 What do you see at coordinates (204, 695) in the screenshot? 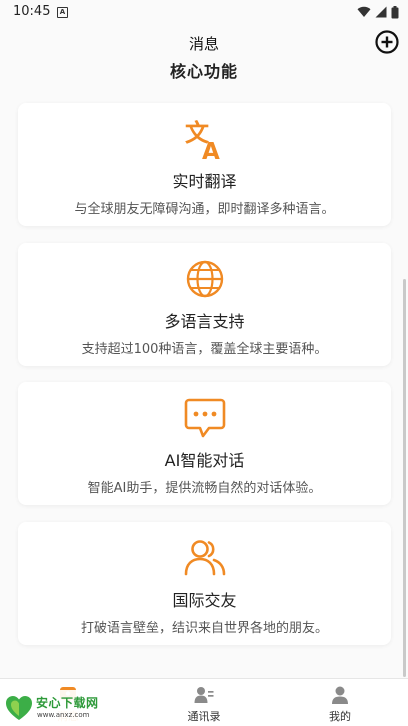
I see `contacts-icon` at bounding box center [204, 695].